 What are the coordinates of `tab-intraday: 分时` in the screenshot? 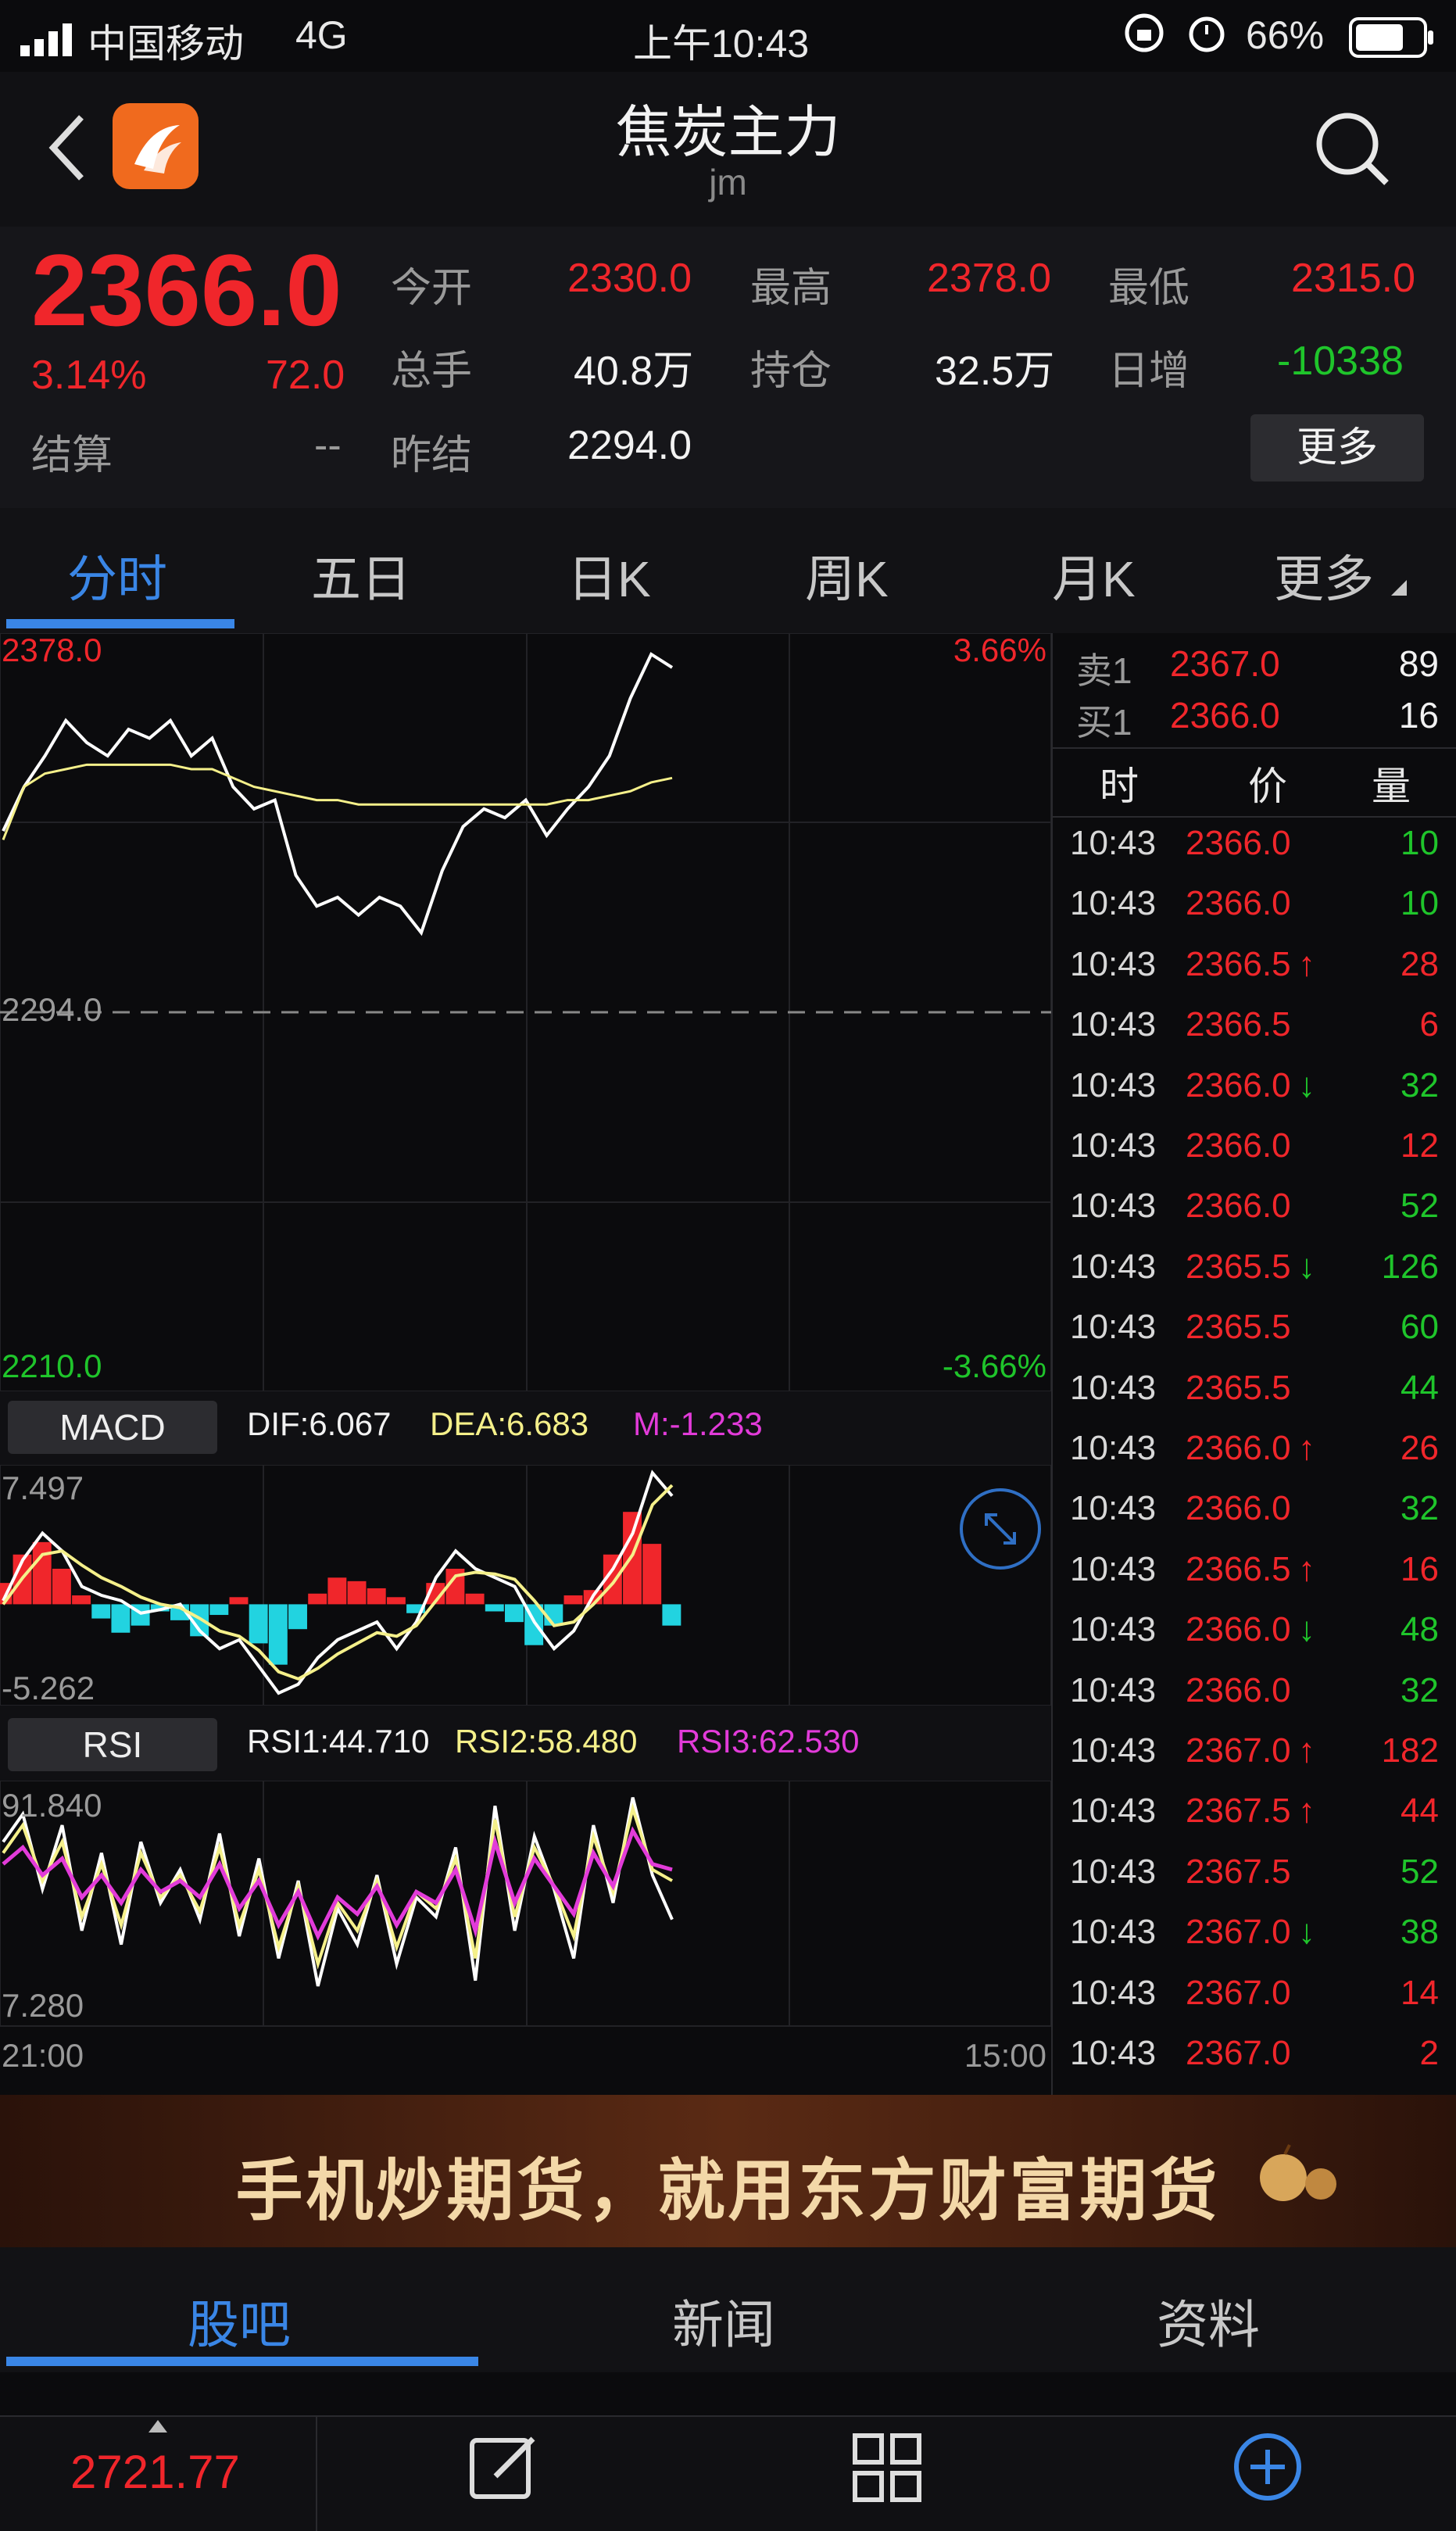 It's located at (117, 575).